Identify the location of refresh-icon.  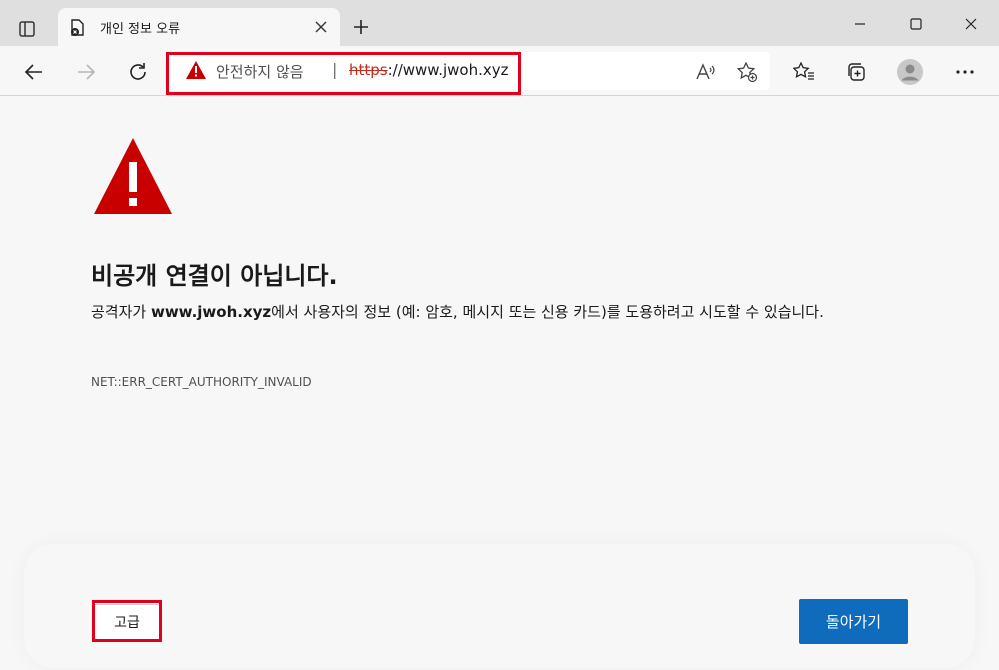
(138, 72).